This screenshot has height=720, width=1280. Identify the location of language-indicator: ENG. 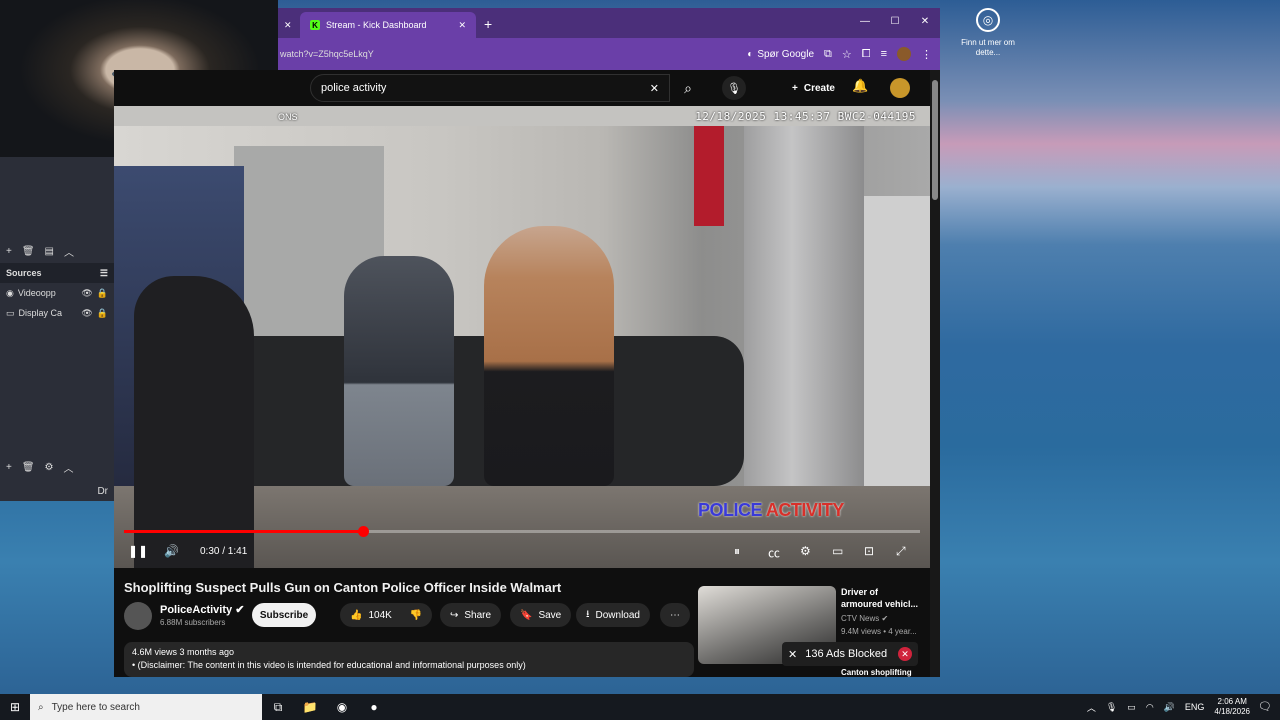
(1195, 707).